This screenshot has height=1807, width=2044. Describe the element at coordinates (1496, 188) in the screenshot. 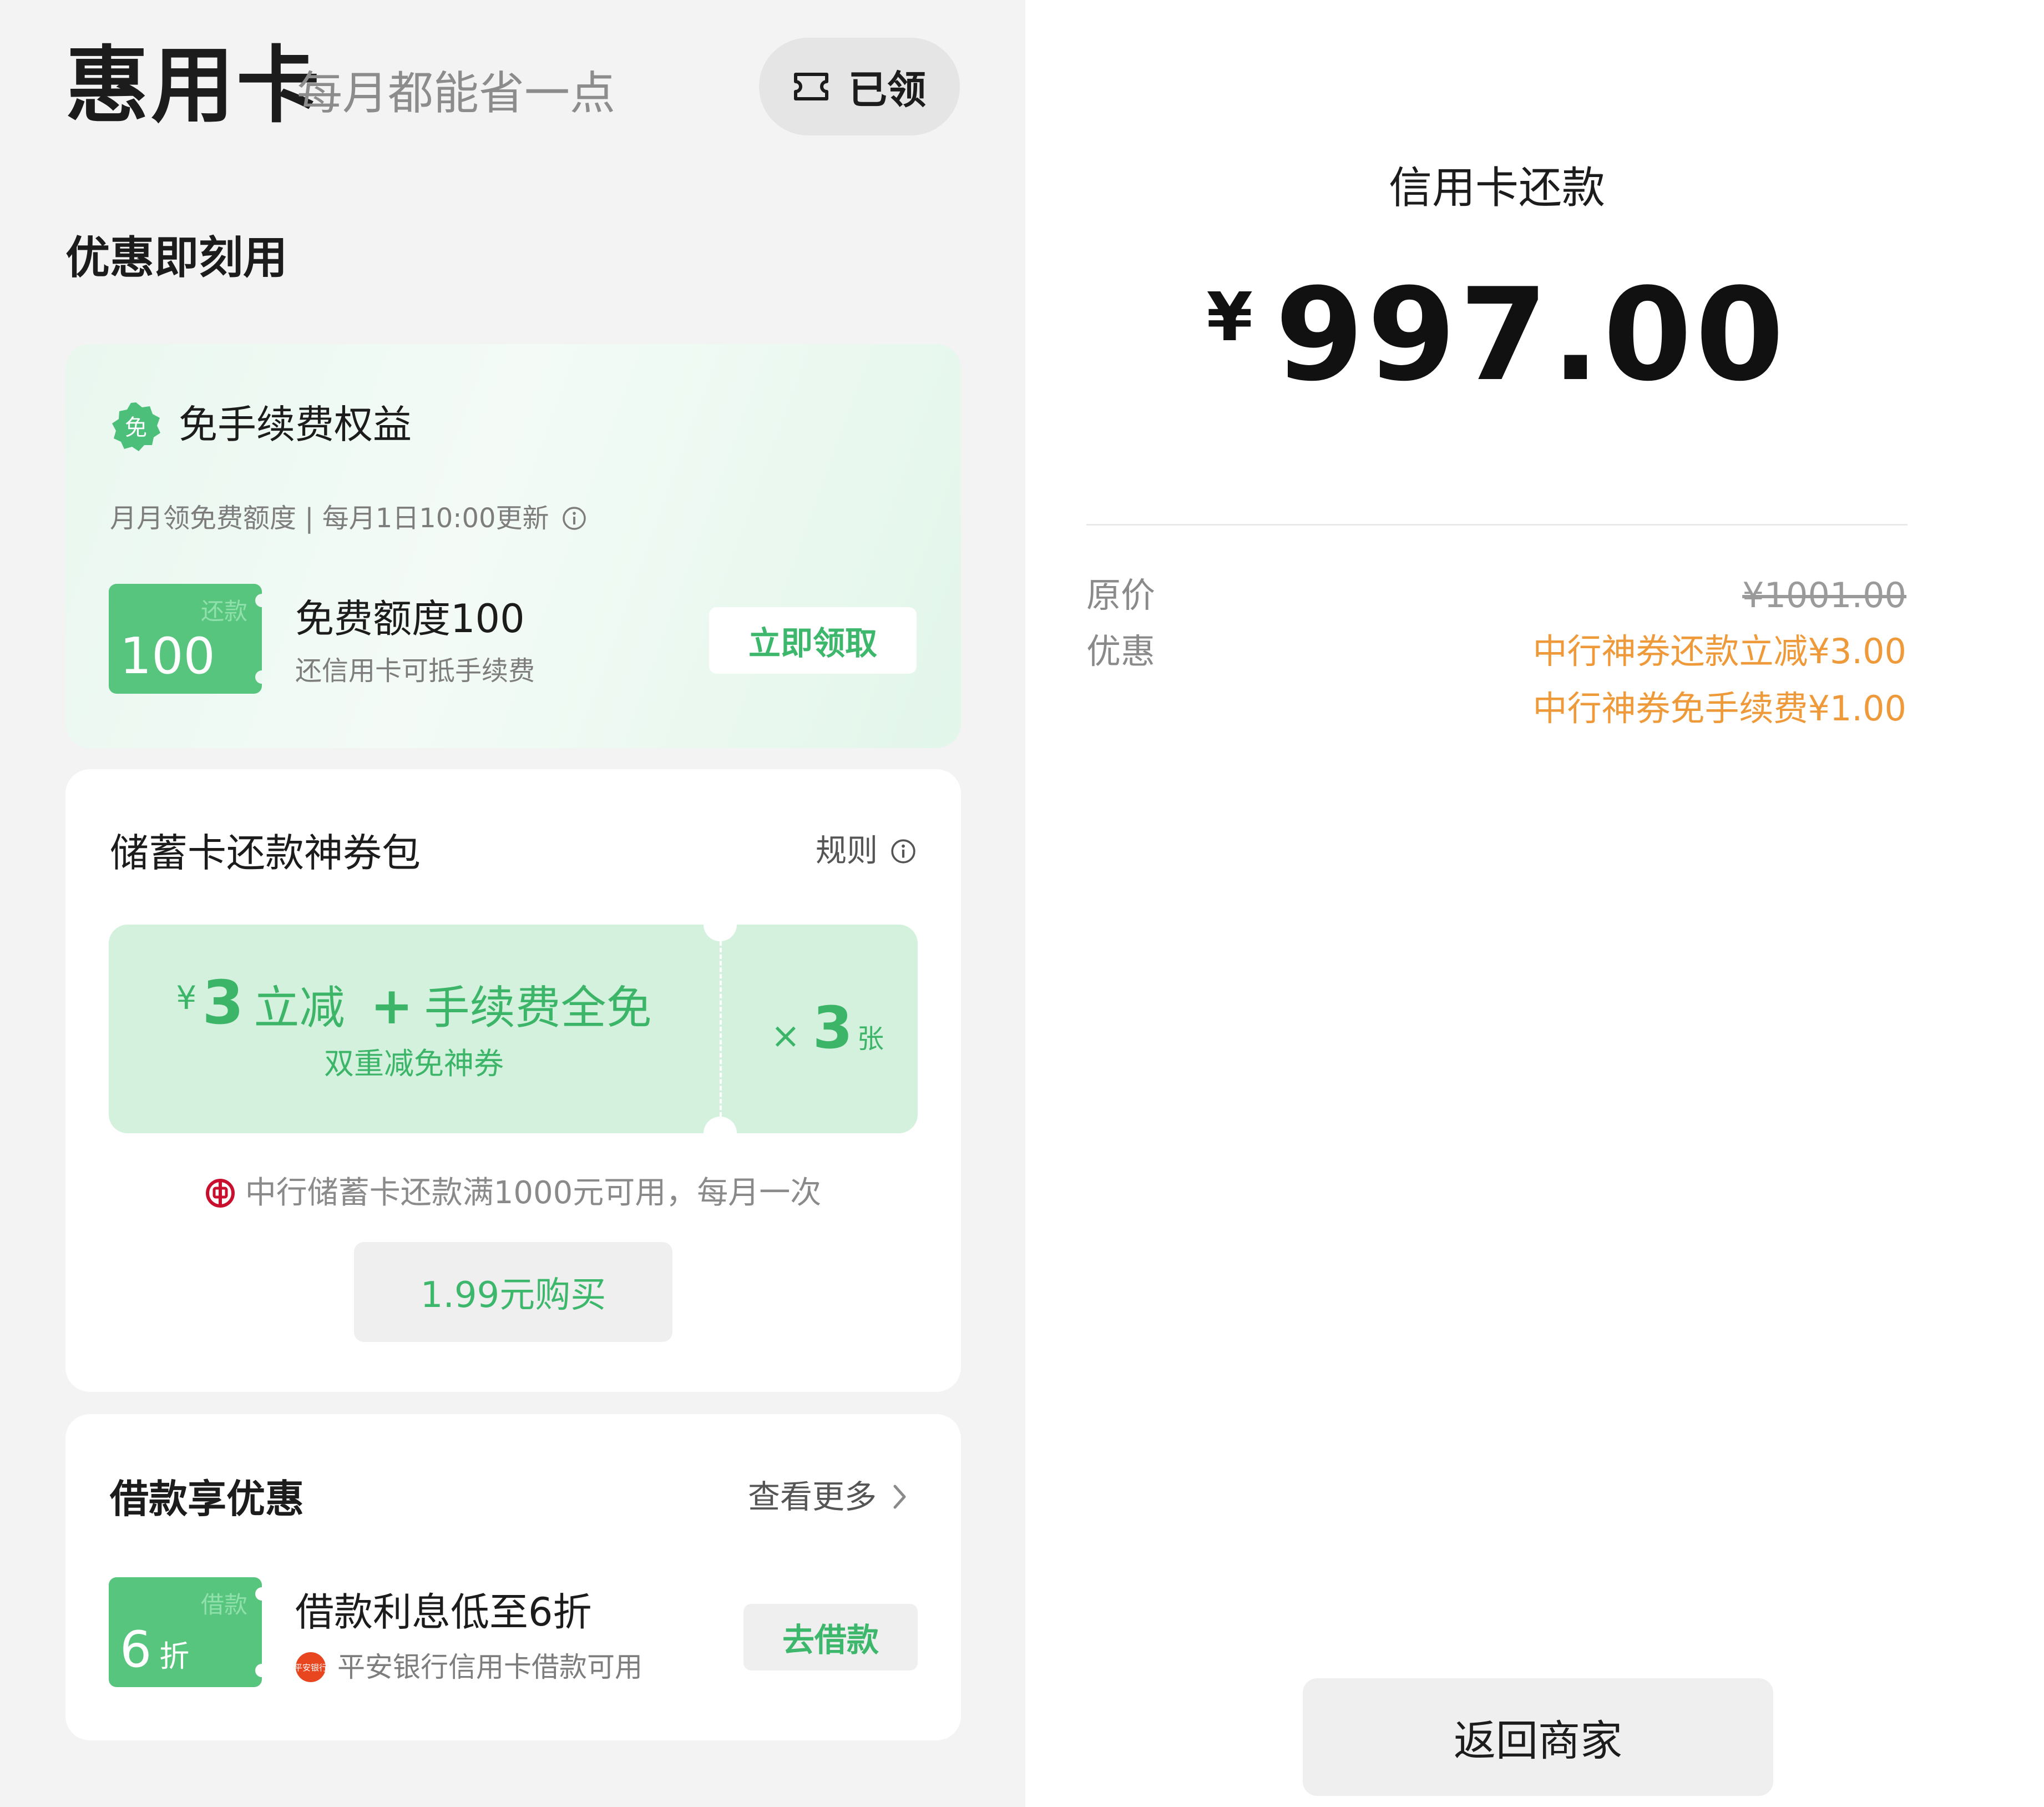

I see `payment-title: 信用卡还款` at that location.